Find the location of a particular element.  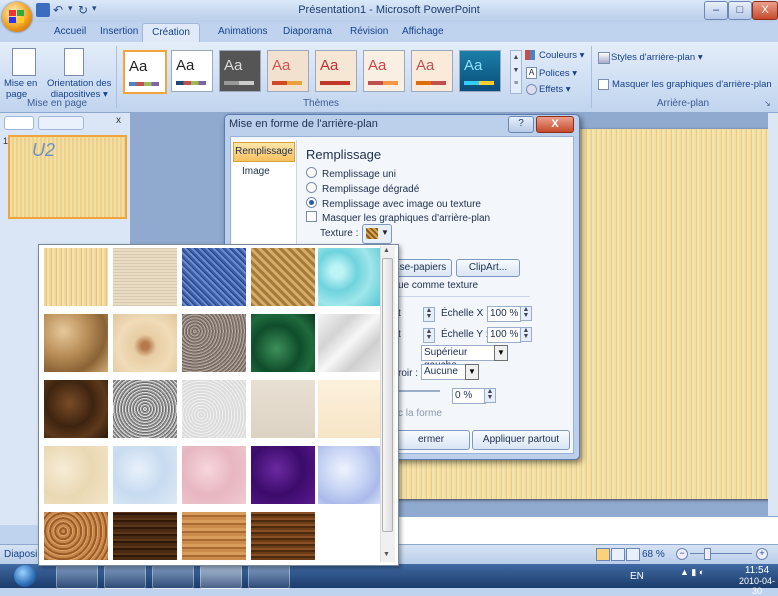

texture-picker-button: ▼ is located at coordinates (377, 234).